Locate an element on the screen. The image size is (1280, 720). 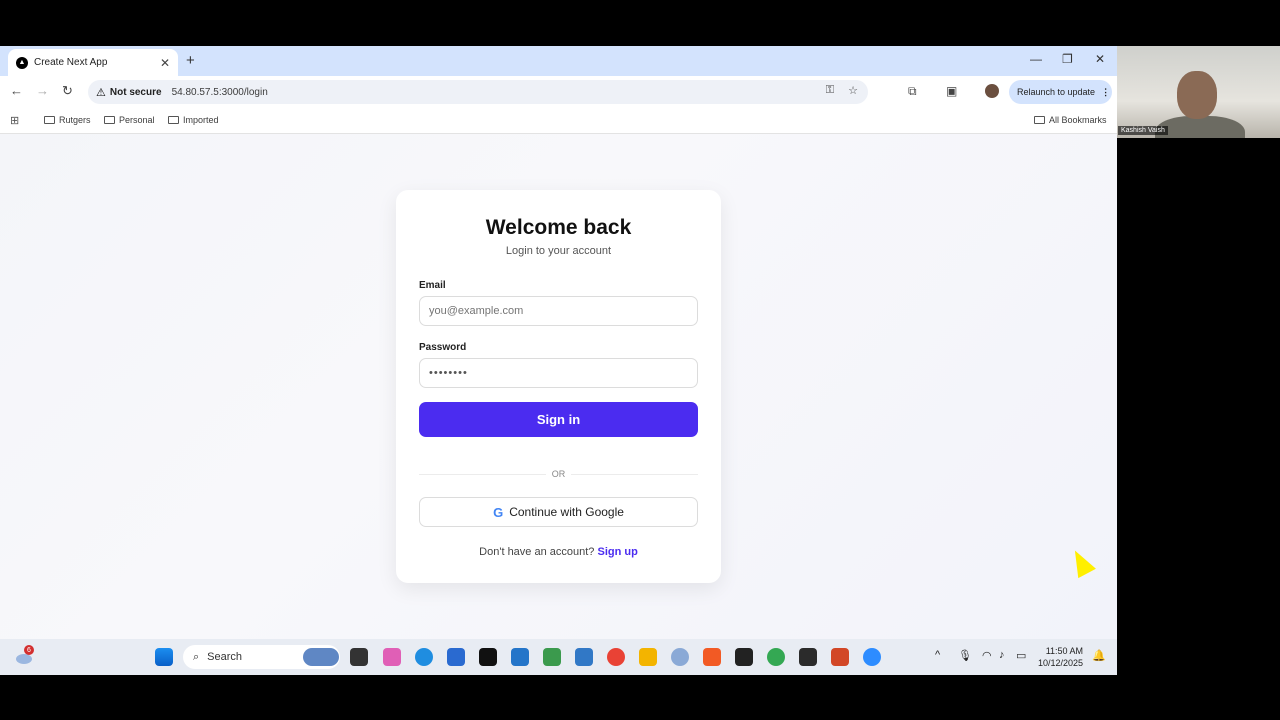
extensions-icon: ⧉ is located at coordinates (912, 91).